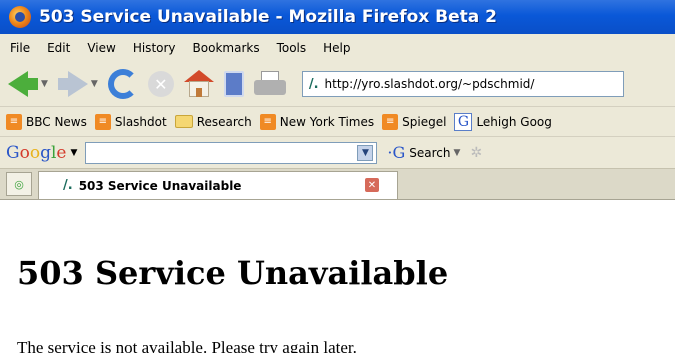 This screenshot has width=675, height=353. What do you see at coordinates (226, 48) in the screenshot?
I see `menu-bookmarks: Bookmarks` at bounding box center [226, 48].